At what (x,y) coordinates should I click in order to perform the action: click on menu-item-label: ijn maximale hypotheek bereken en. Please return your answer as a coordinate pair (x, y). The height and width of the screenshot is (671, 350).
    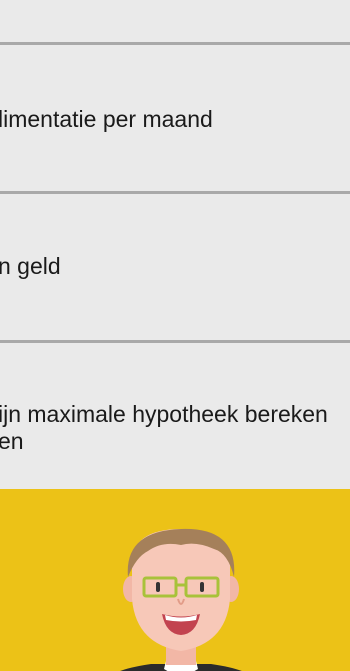
    Looking at the image, I should click on (164, 427).